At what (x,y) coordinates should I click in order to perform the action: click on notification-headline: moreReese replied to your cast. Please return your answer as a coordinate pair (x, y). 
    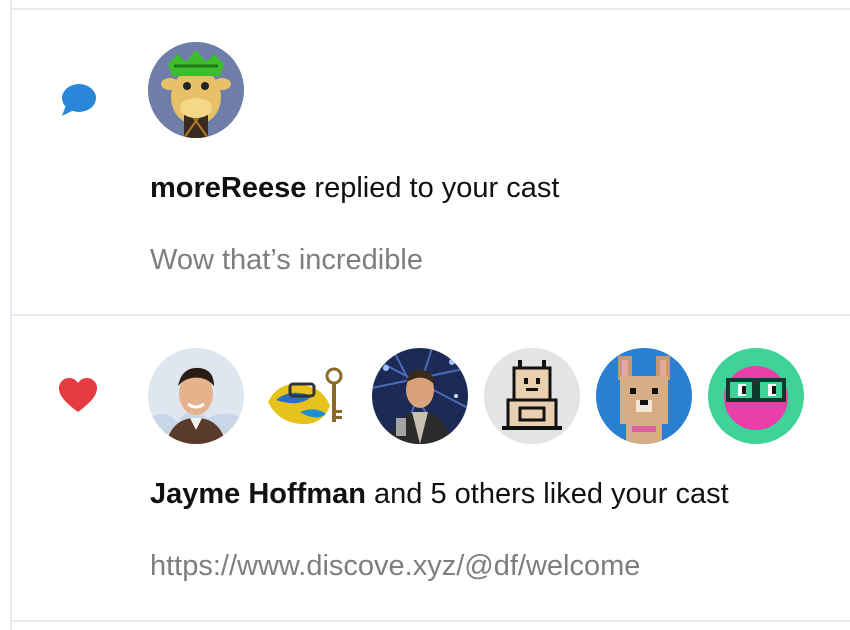
    Looking at the image, I should click on (354, 188).